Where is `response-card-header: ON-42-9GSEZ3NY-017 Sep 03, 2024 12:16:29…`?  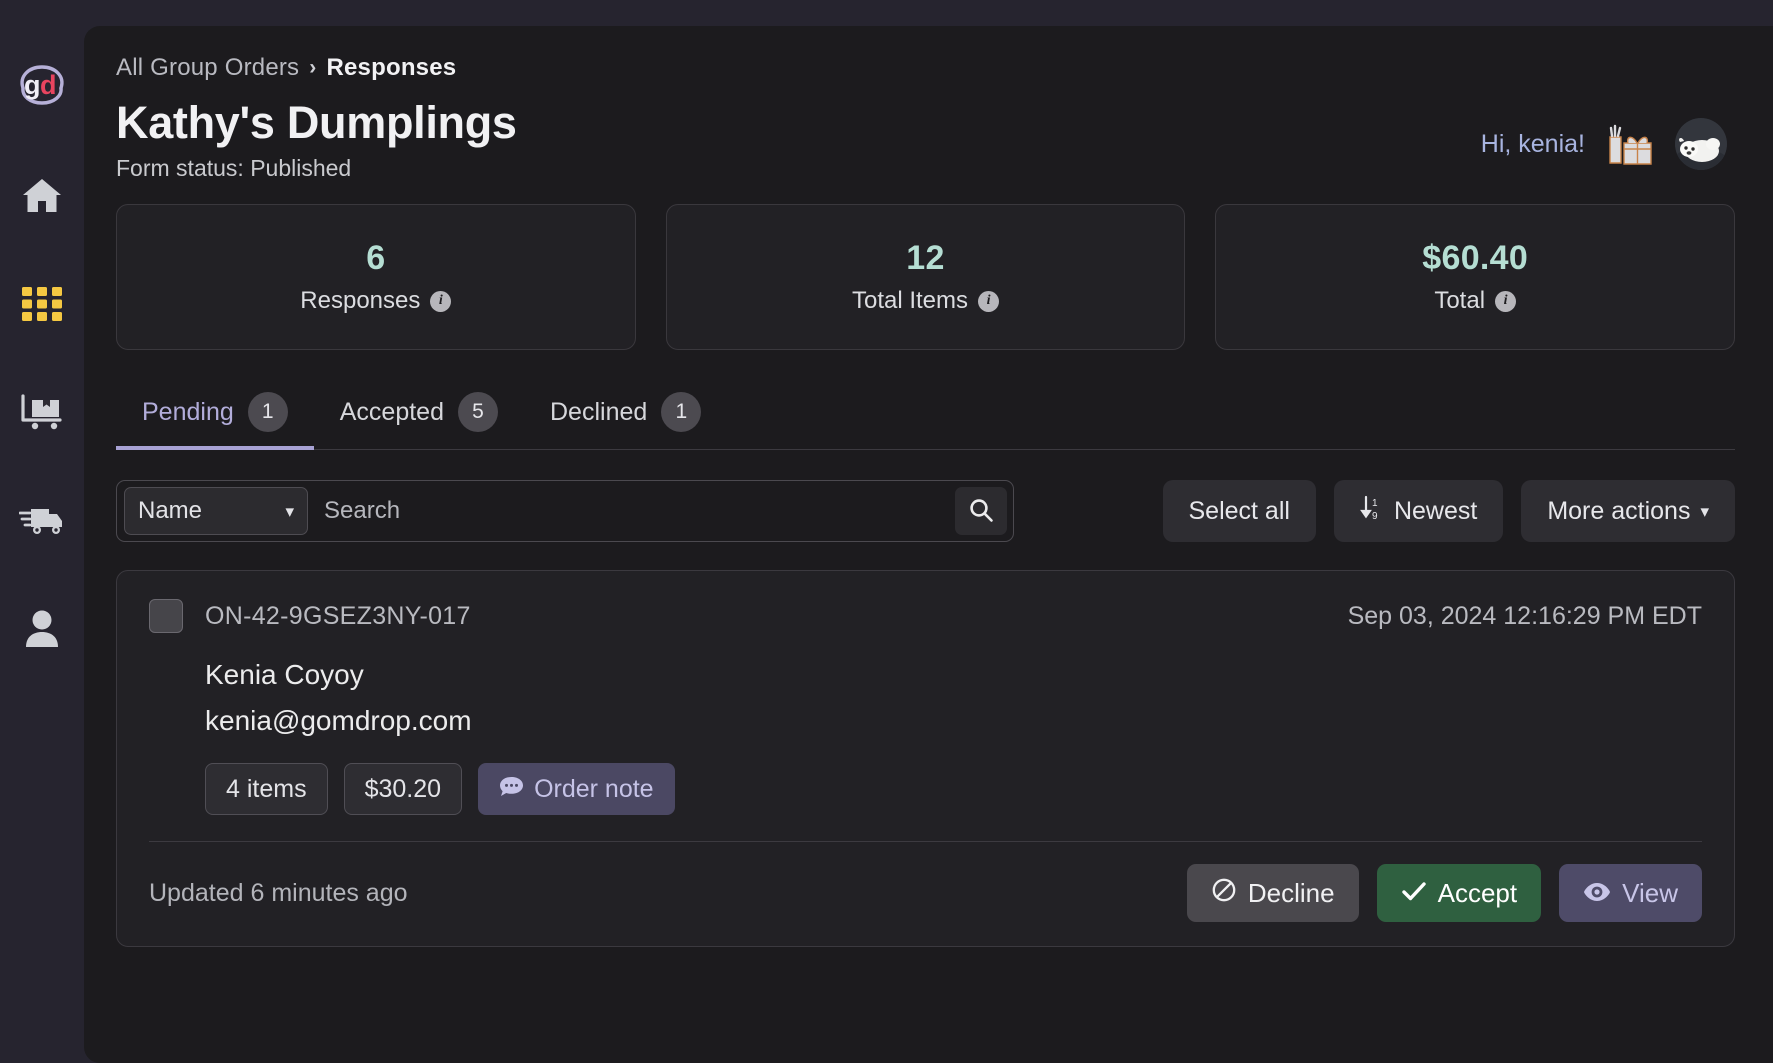
response-card-header: ON-42-9GSEZ3NY-017 Sep 03, 2024 12:16:29… is located at coordinates (925, 616).